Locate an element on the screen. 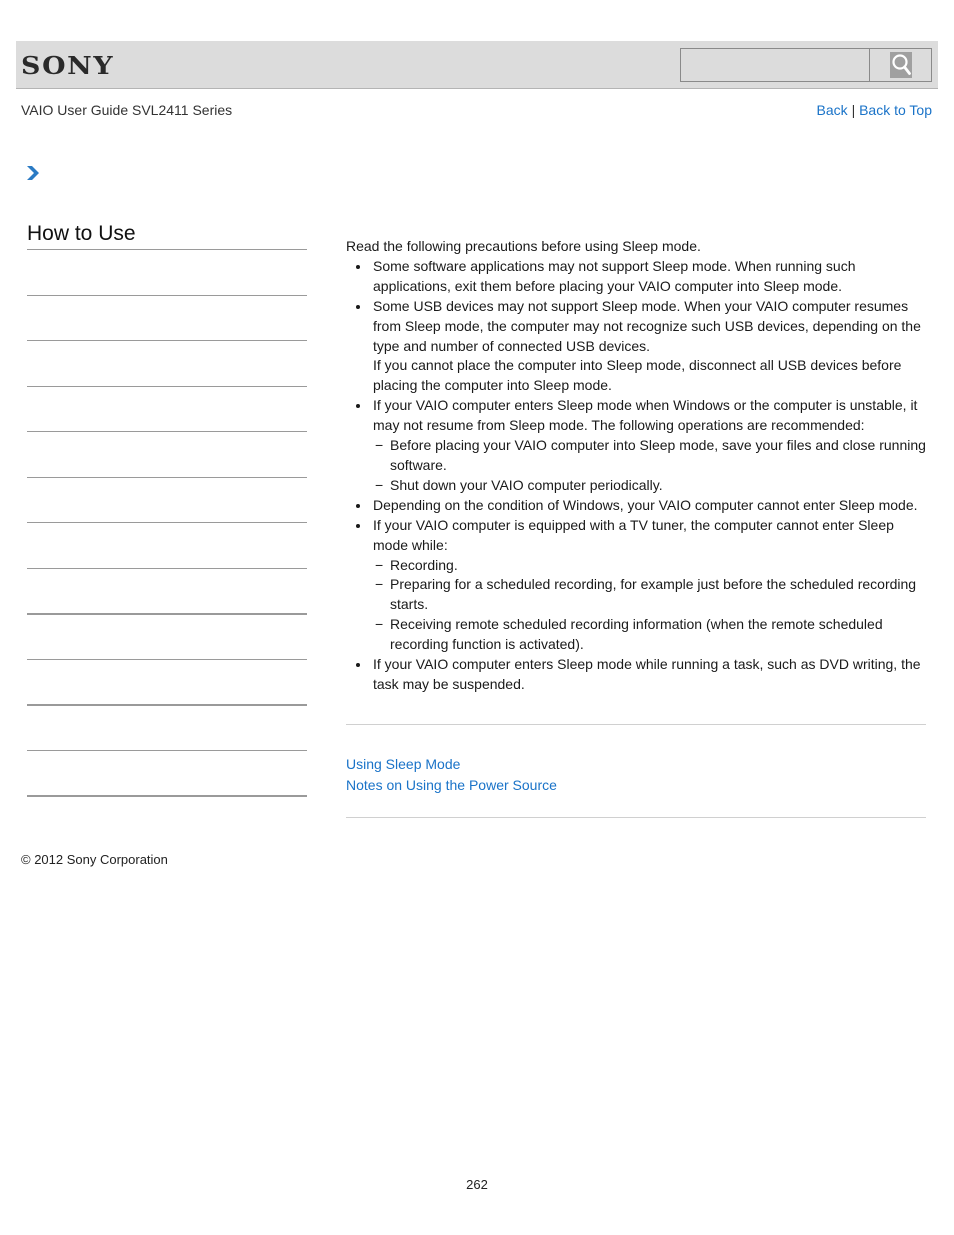 Image resolution: width=954 pixels, height=1235 pixels. chevron-right-icon is located at coordinates (33, 173).